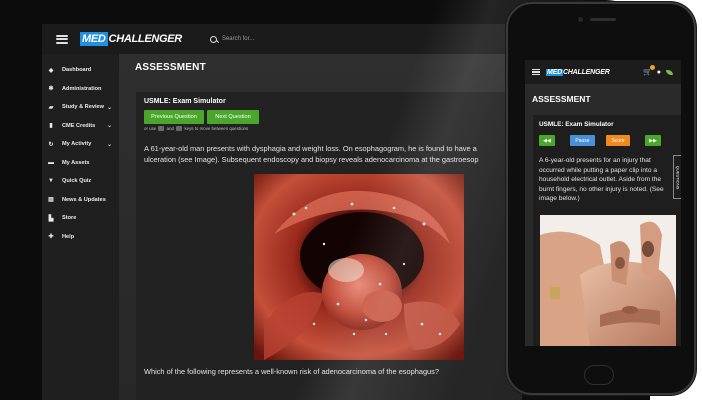 This screenshot has height=400, width=702. What do you see at coordinates (77, 144) in the screenshot?
I see `sidebar-item-label: My Activity` at bounding box center [77, 144].